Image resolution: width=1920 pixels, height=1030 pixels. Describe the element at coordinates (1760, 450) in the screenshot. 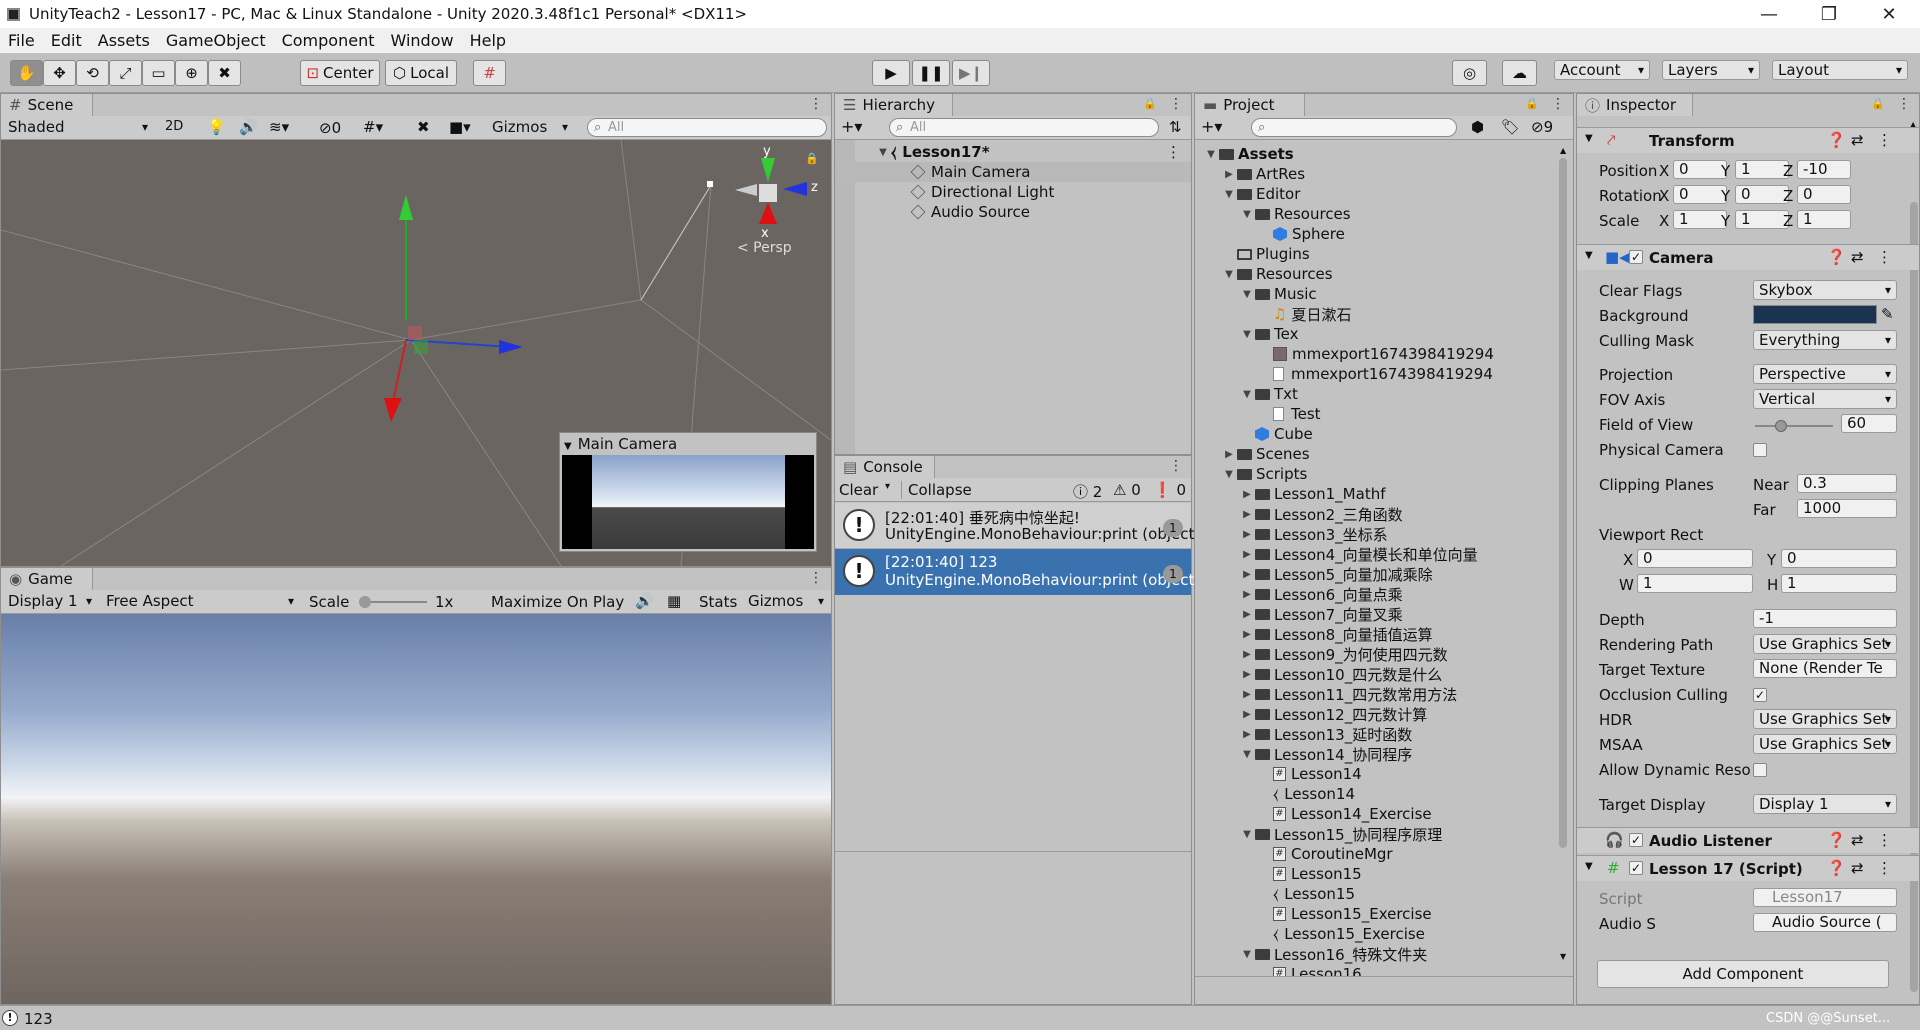

I see `physical-camera-checkbox` at that location.